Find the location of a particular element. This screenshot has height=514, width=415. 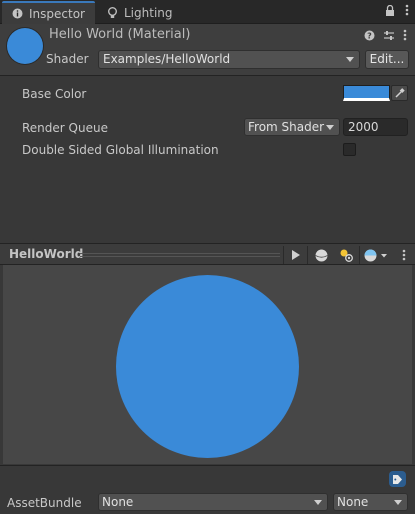

render-queue-mode: From Shader is located at coordinates (286, 127).